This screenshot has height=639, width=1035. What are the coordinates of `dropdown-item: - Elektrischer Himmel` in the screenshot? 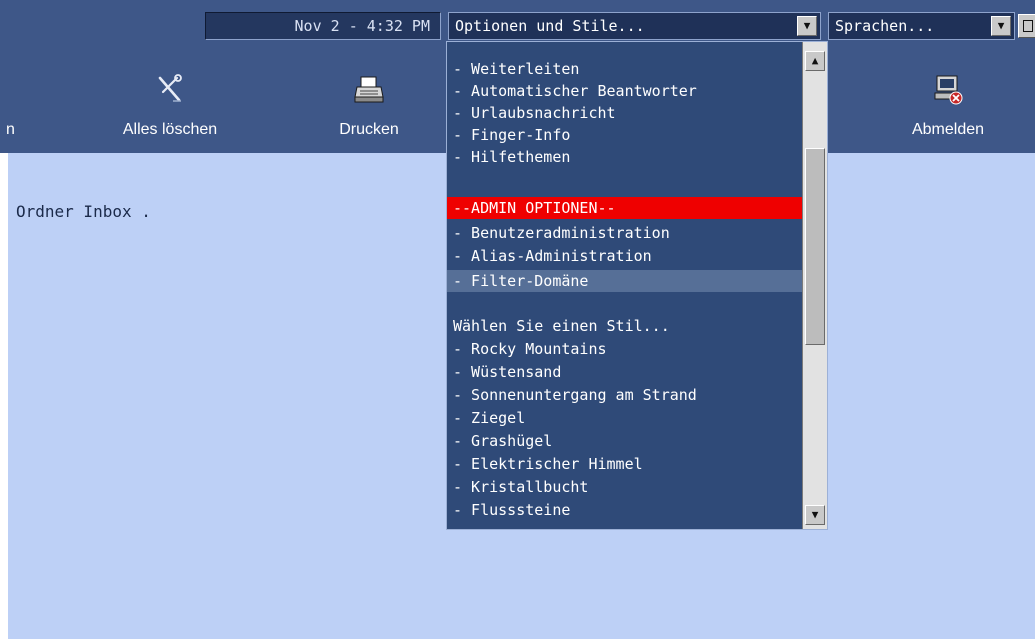 It's located at (625, 464).